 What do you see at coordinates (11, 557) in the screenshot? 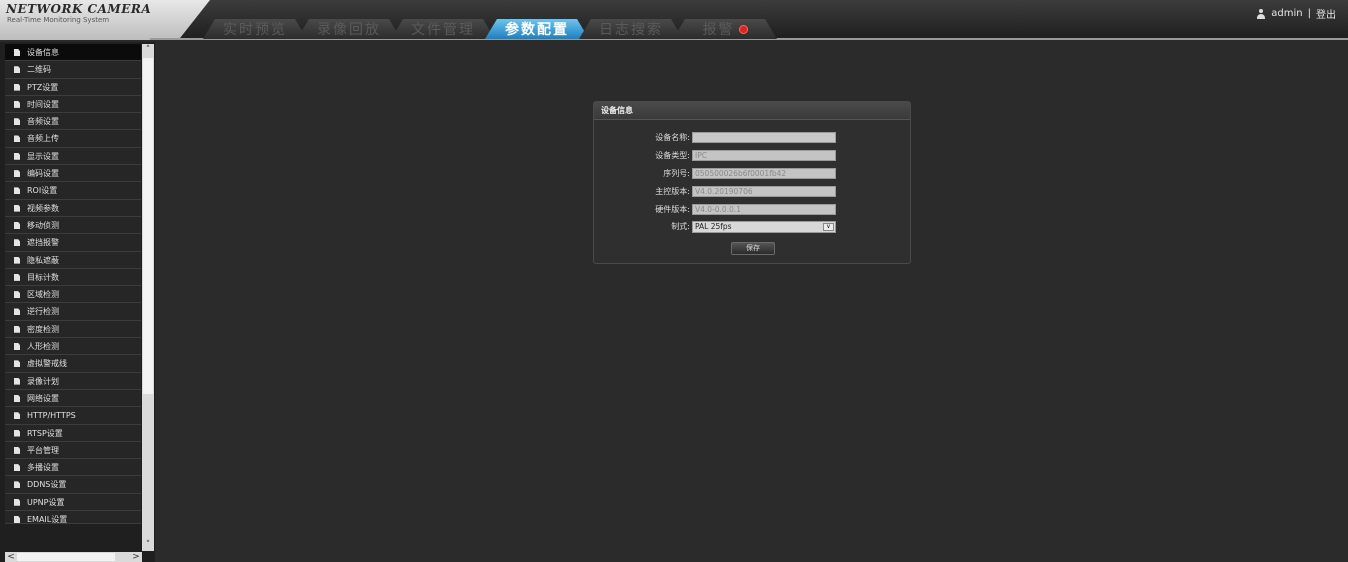
I see `scroll-left-icon: <` at bounding box center [11, 557].